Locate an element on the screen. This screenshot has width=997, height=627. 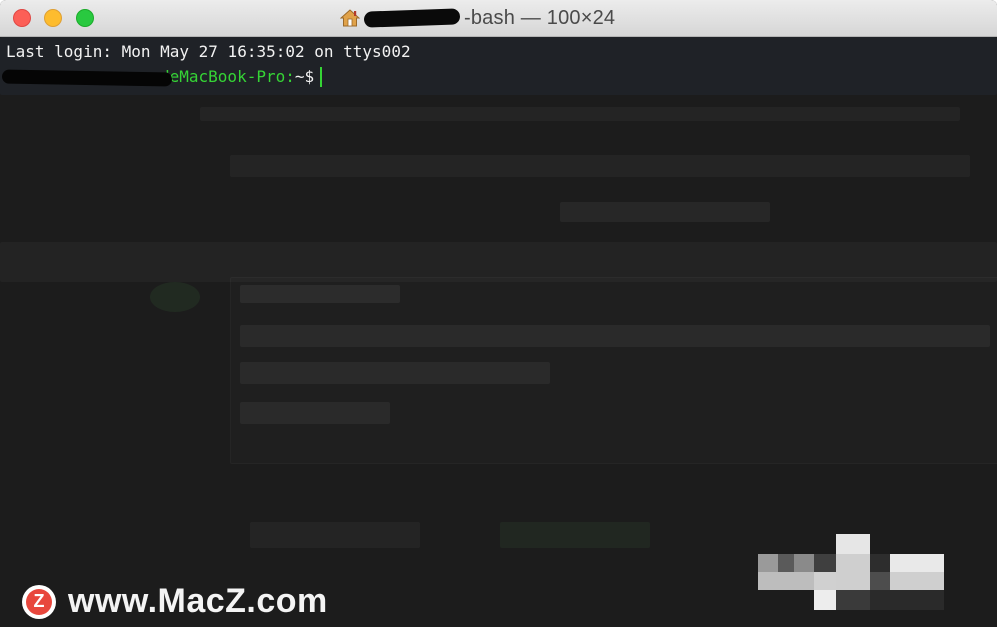
prompt-line: deMacBook-Pro:~$ is located at coordinates (162, 77).